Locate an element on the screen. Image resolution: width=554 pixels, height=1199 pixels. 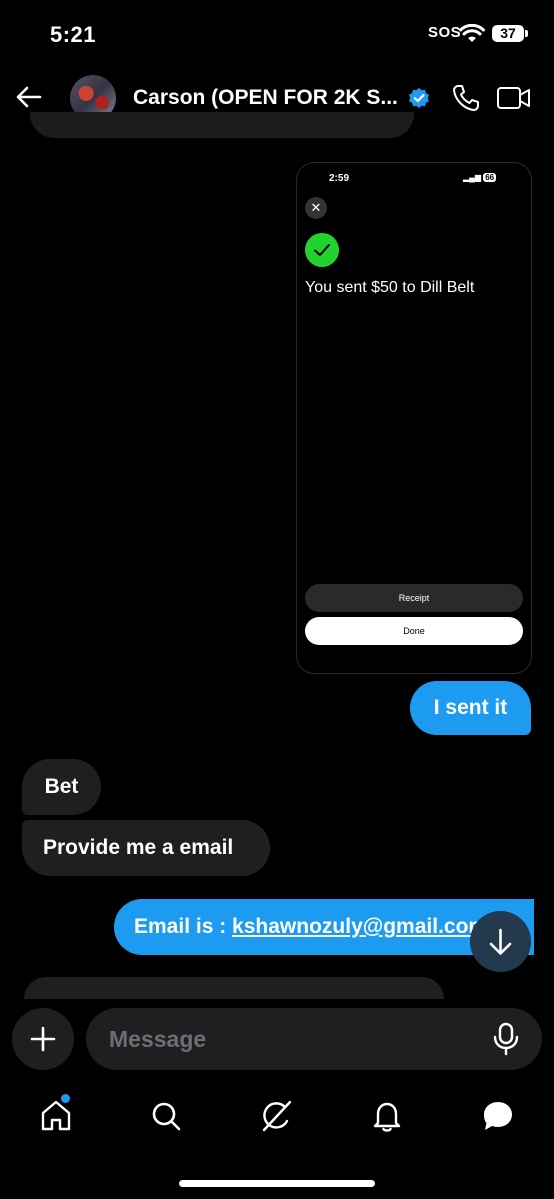
message-bubble-sent: I sent it is located at coordinates (470, 708).